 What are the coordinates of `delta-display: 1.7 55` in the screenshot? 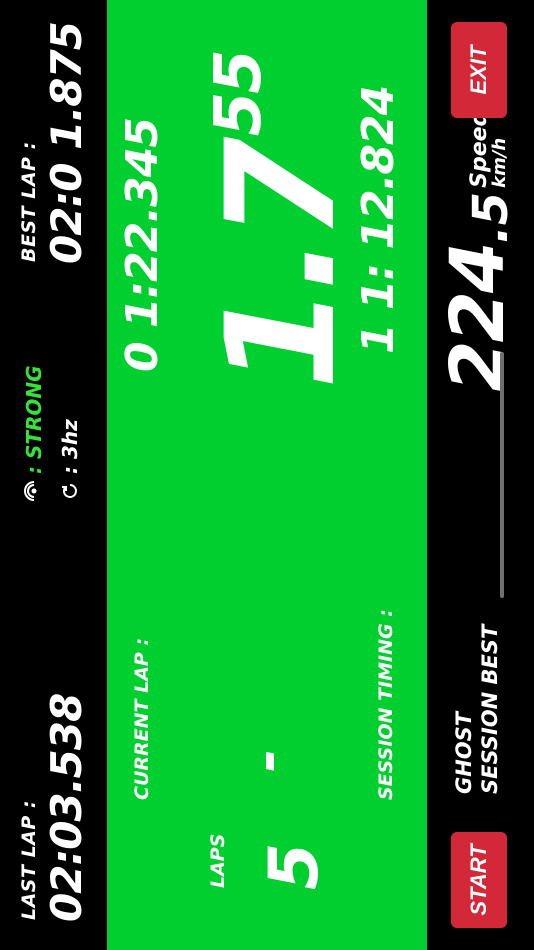 It's located at (282, 220).